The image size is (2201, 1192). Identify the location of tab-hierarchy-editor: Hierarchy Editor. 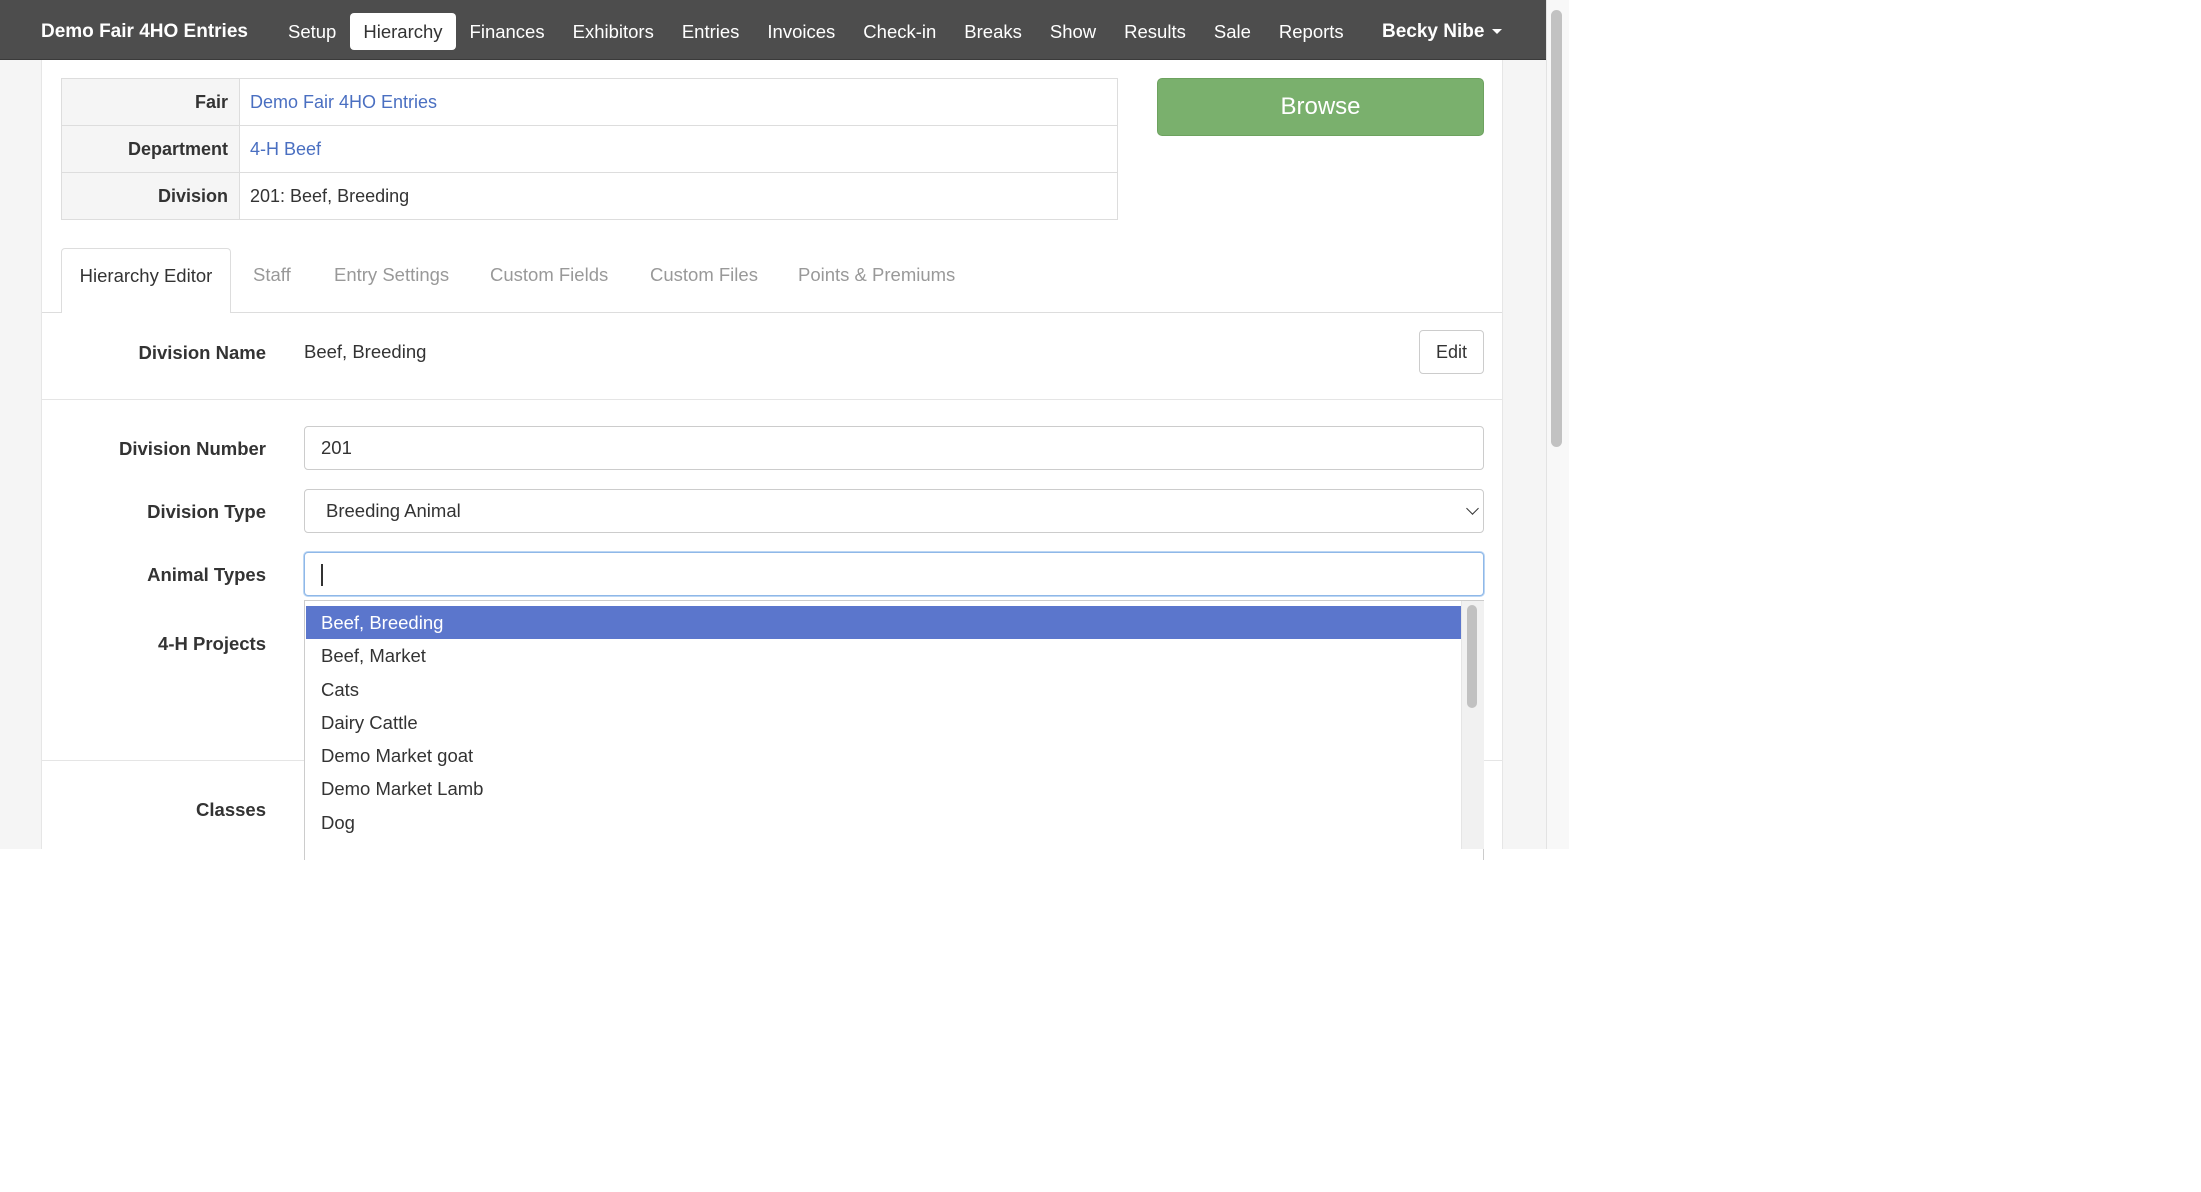
(146, 280).